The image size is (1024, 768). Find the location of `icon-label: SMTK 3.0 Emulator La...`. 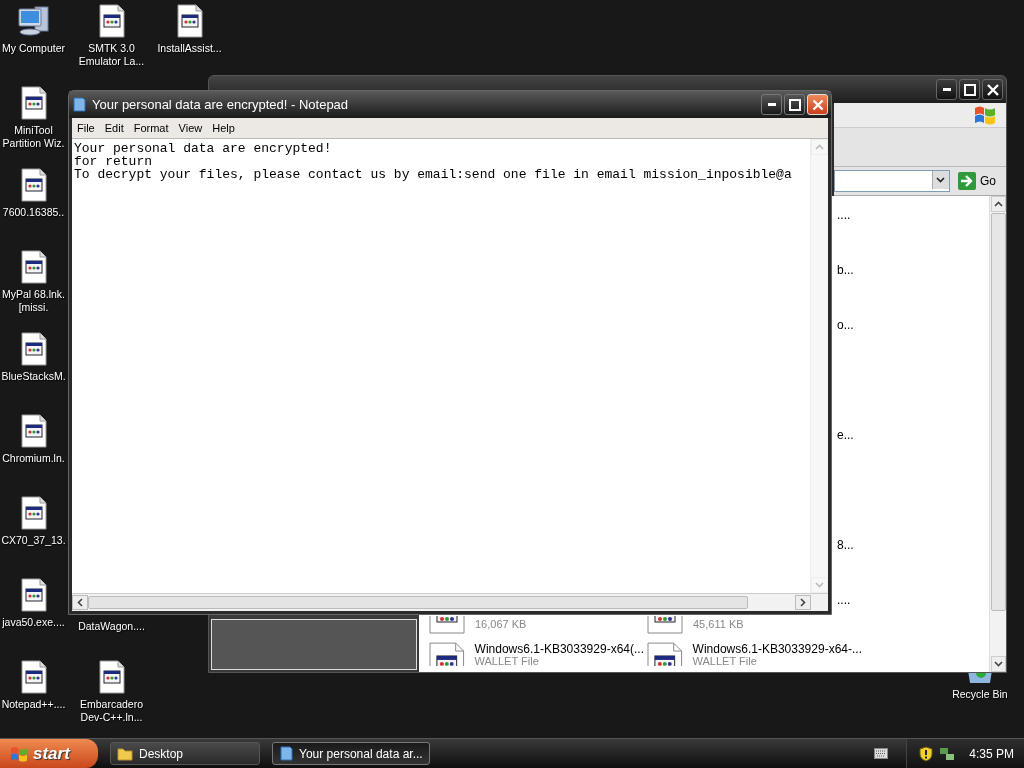

icon-label: SMTK 3.0 Emulator La... is located at coordinates (111, 55).